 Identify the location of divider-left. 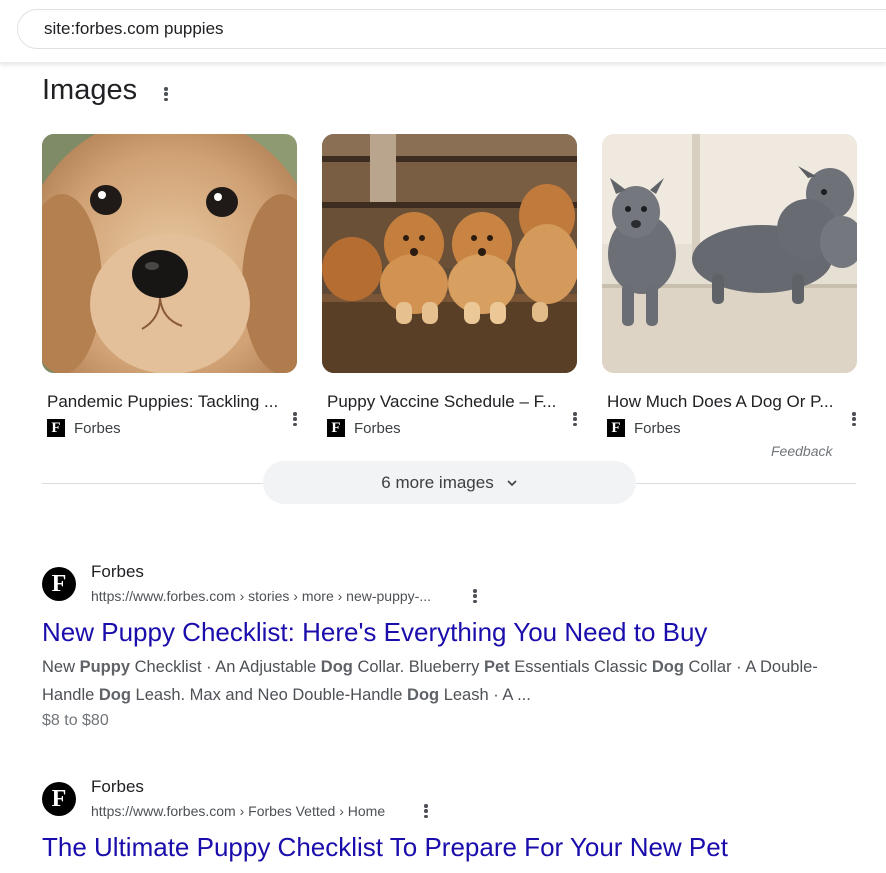
(153, 483).